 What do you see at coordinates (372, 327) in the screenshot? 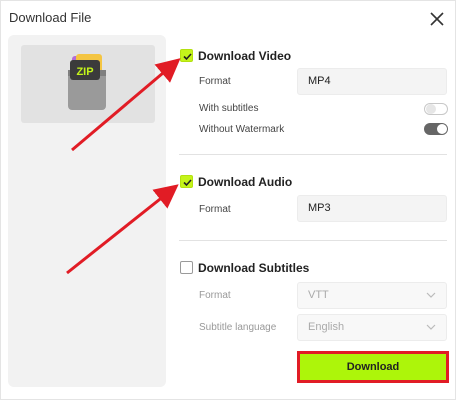
I see `subtitle-language-select: English` at bounding box center [372, 327].